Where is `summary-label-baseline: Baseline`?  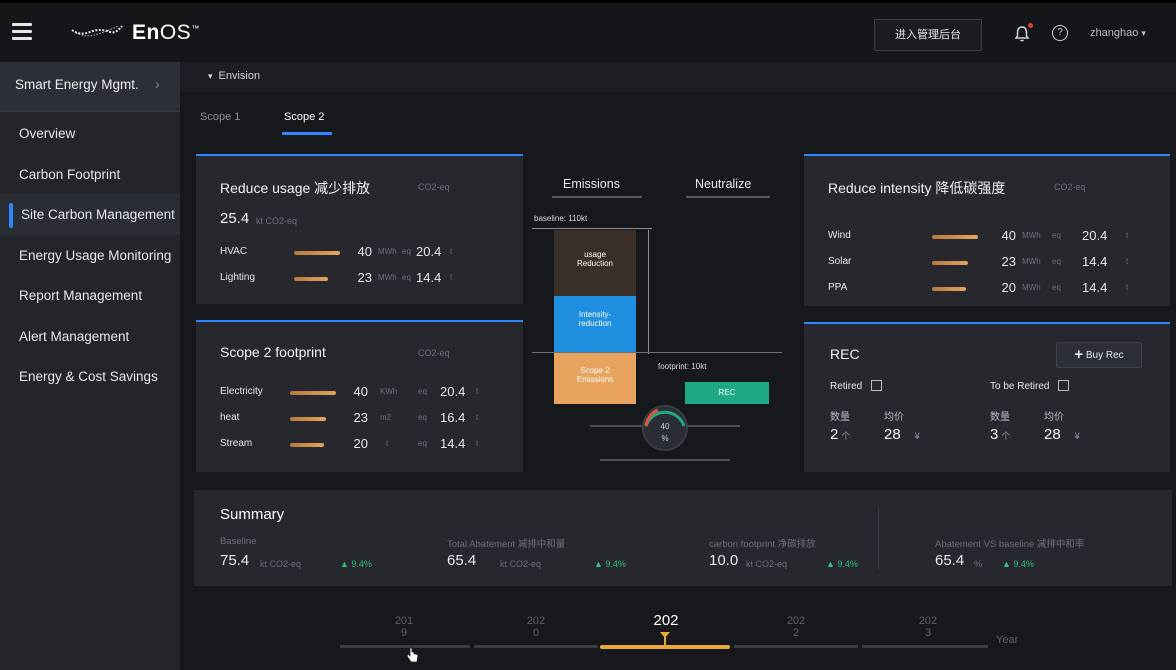 summary-label-baseline: Baseline is located at coordinates (238, 541).